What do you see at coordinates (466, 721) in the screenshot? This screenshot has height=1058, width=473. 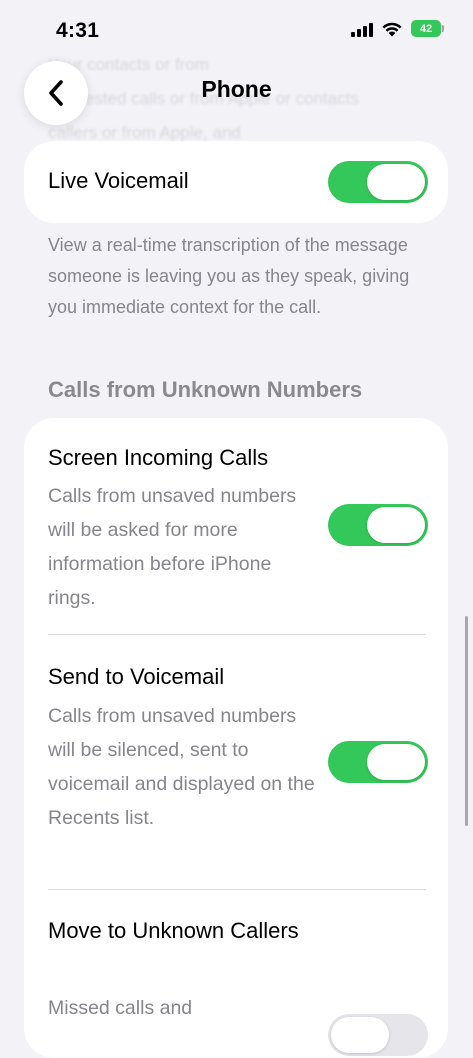 I see `scrollbar` at bounding box center [466, 721].